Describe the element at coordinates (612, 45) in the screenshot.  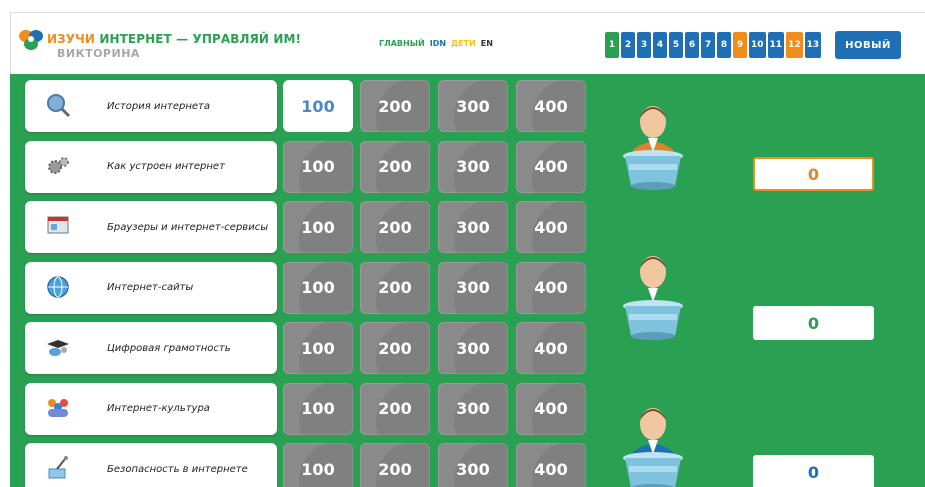
I see `round-button-1: 1` at that location.